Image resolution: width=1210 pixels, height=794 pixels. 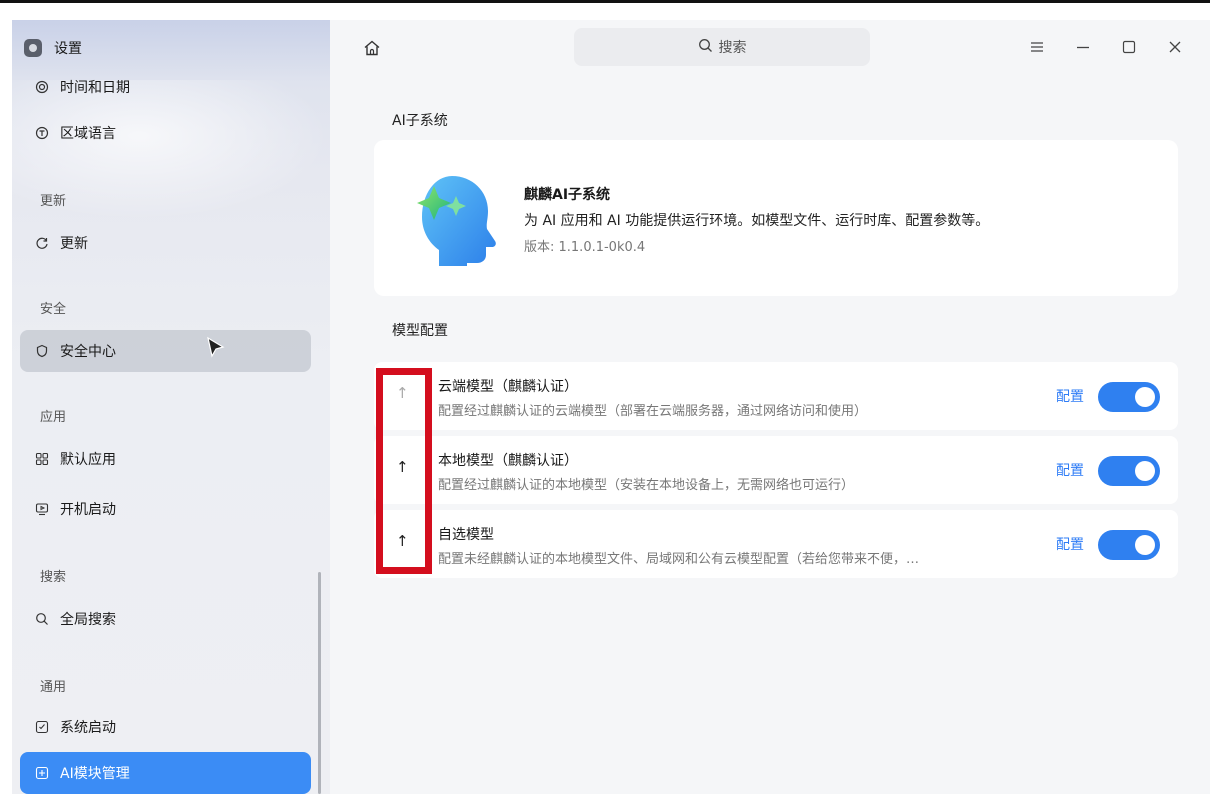 I want to click on section-label-security: 安全, so click(x=53, y=309).